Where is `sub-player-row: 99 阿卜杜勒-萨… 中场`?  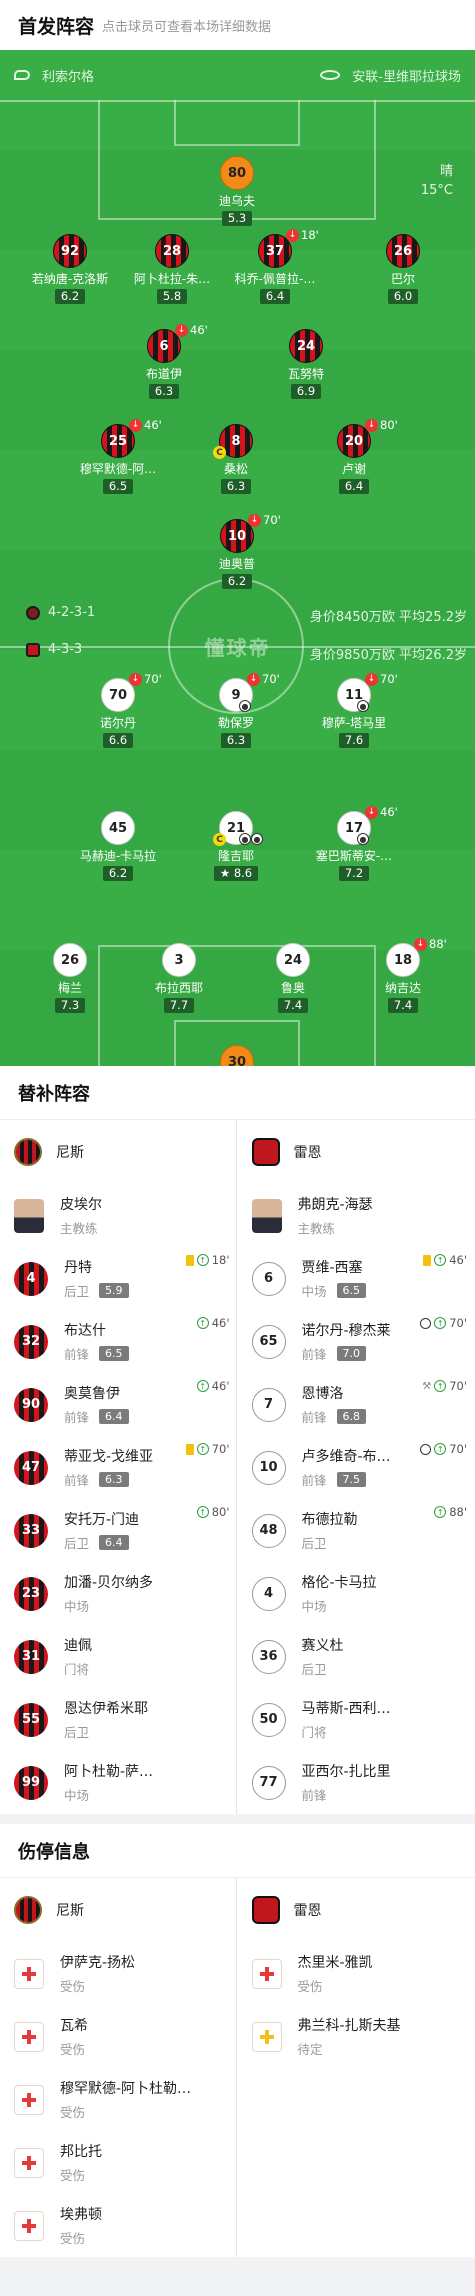 sub-player-row: 99 阿卜杜勒-萨… 中场 is located at coordinates (119, 1782).